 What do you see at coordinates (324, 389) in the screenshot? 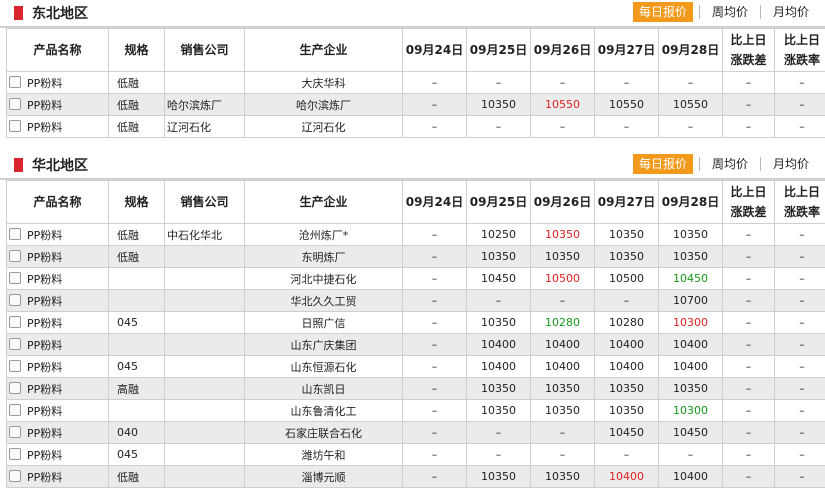
I see `producer-cell: 山东凯日` at bounding box center [324, 389].